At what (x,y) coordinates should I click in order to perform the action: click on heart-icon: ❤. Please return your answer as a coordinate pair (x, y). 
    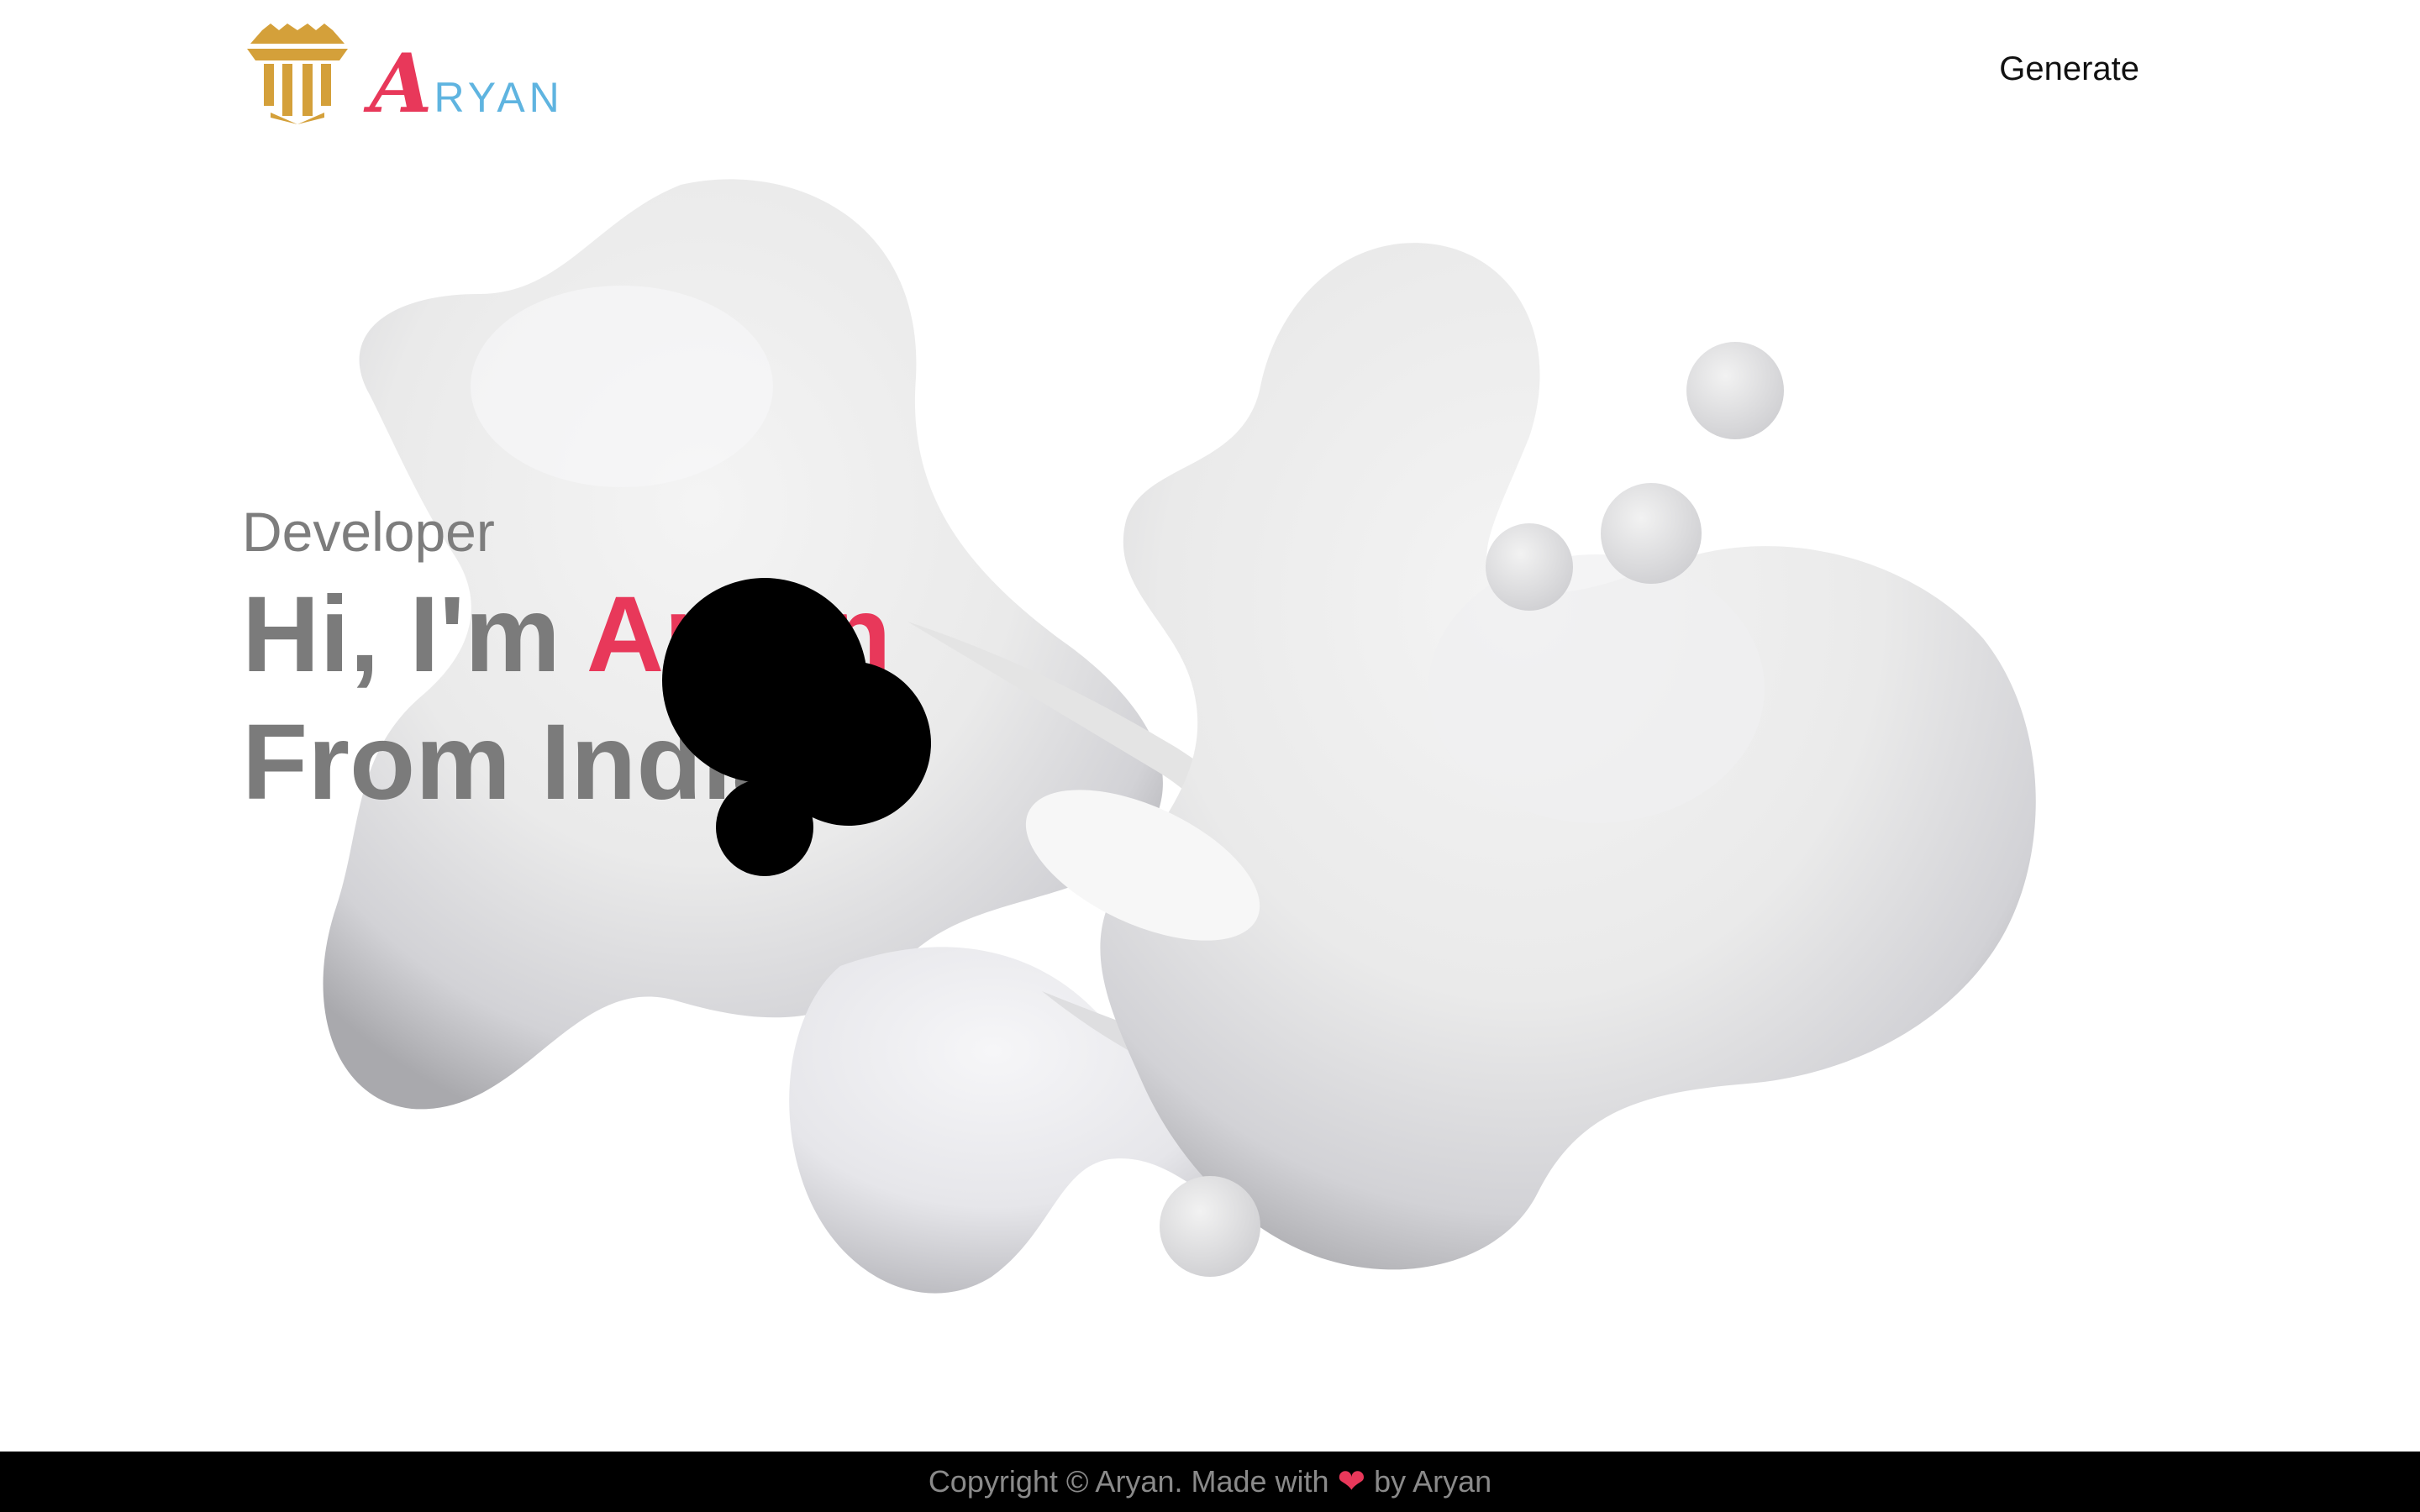
    Looking at the image, I should click on (1351, 1481).